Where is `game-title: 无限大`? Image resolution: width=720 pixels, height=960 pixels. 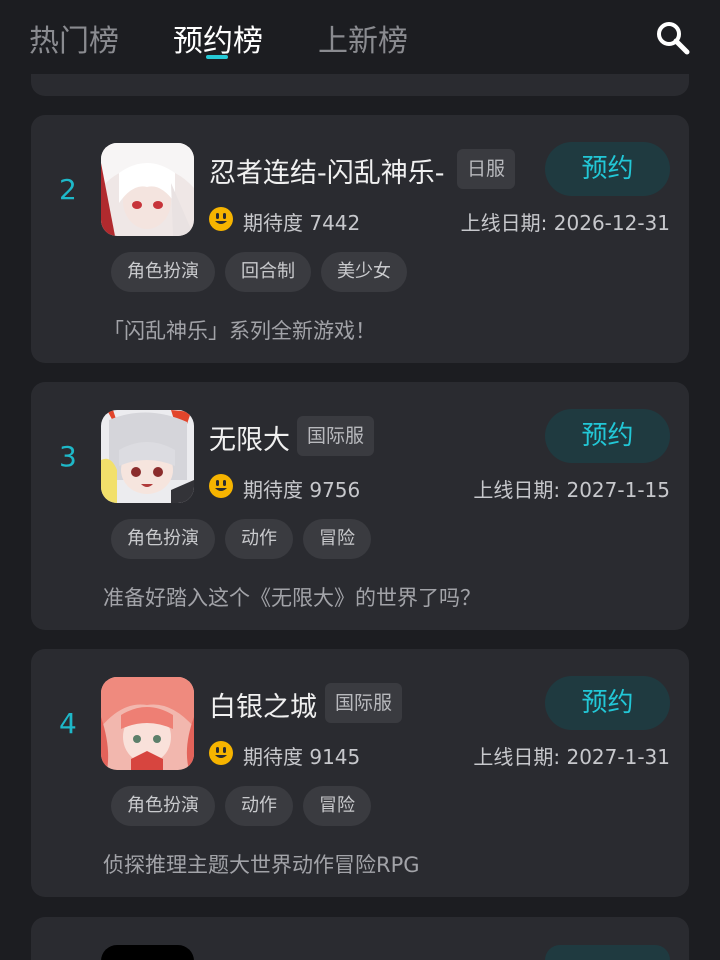 game-title: 无限大 is located at coordinates (249, 437).